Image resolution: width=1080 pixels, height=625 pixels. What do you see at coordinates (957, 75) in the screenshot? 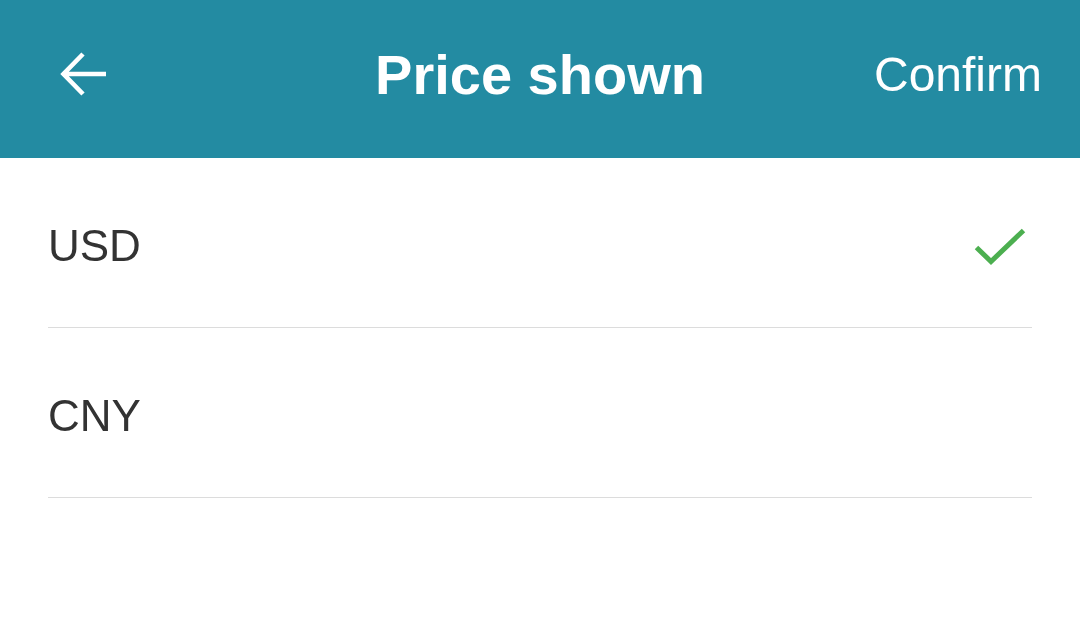
I see `confirm-button: Confirm` at bounding box center [957, 75].